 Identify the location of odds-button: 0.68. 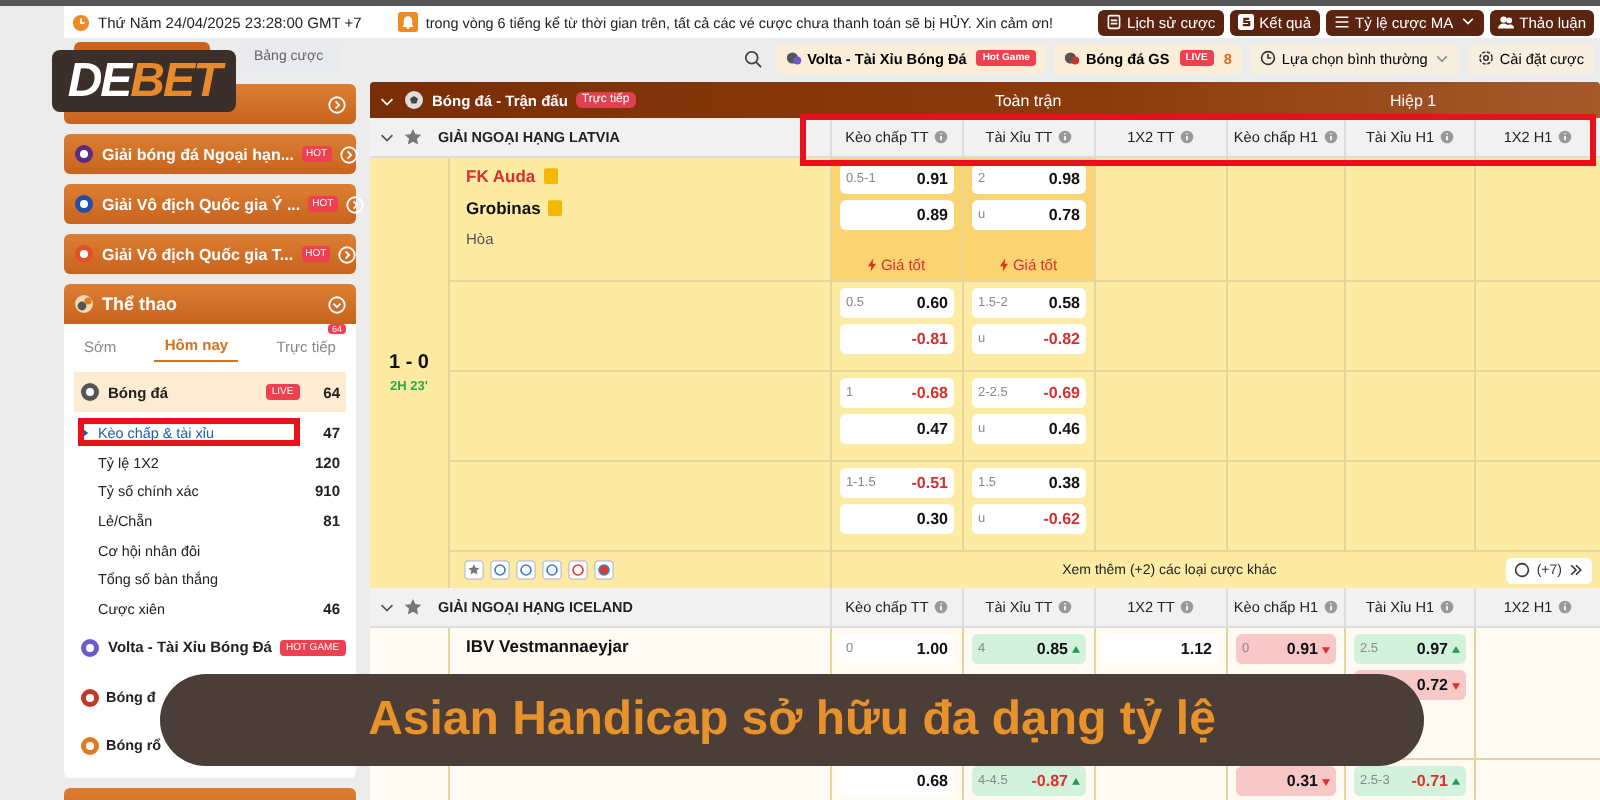
(897, 781).